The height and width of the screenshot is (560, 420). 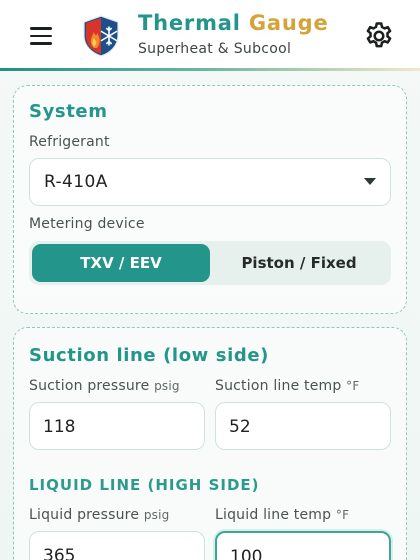 What do you see at coordinates (144, 485) in the screenshot?
I see `liquid-section-title: LIQUID LINE (HIGH SIDE)` at bounding box center [144, 485].